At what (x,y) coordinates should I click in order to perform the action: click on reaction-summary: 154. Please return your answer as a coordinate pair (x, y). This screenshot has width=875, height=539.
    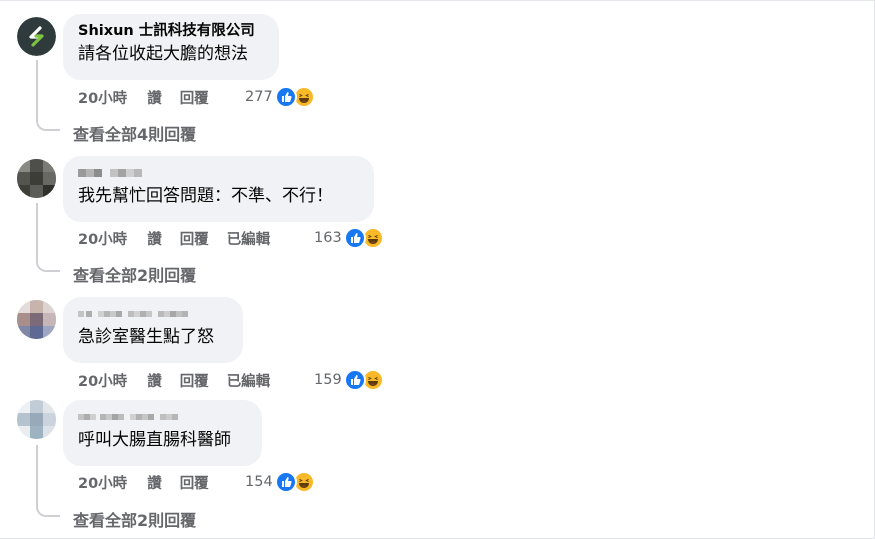
    Looking at the image, I should click on (280, 482).